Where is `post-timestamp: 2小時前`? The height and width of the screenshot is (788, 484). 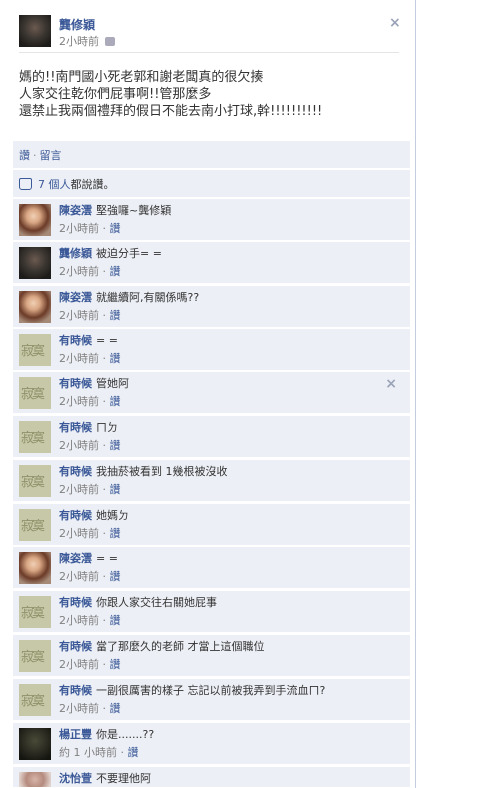 post-timestamp: 2小時前 is located at coordinates (87, 41).